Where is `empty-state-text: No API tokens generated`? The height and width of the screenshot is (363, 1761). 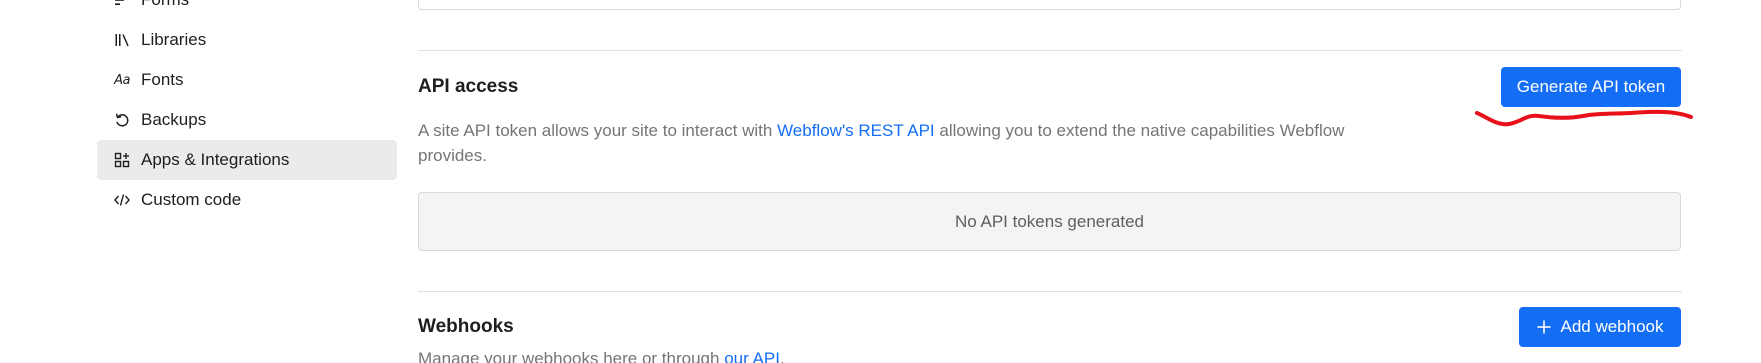
empty-state-text: No API tokens generated is located at coordinates (1049, 221).